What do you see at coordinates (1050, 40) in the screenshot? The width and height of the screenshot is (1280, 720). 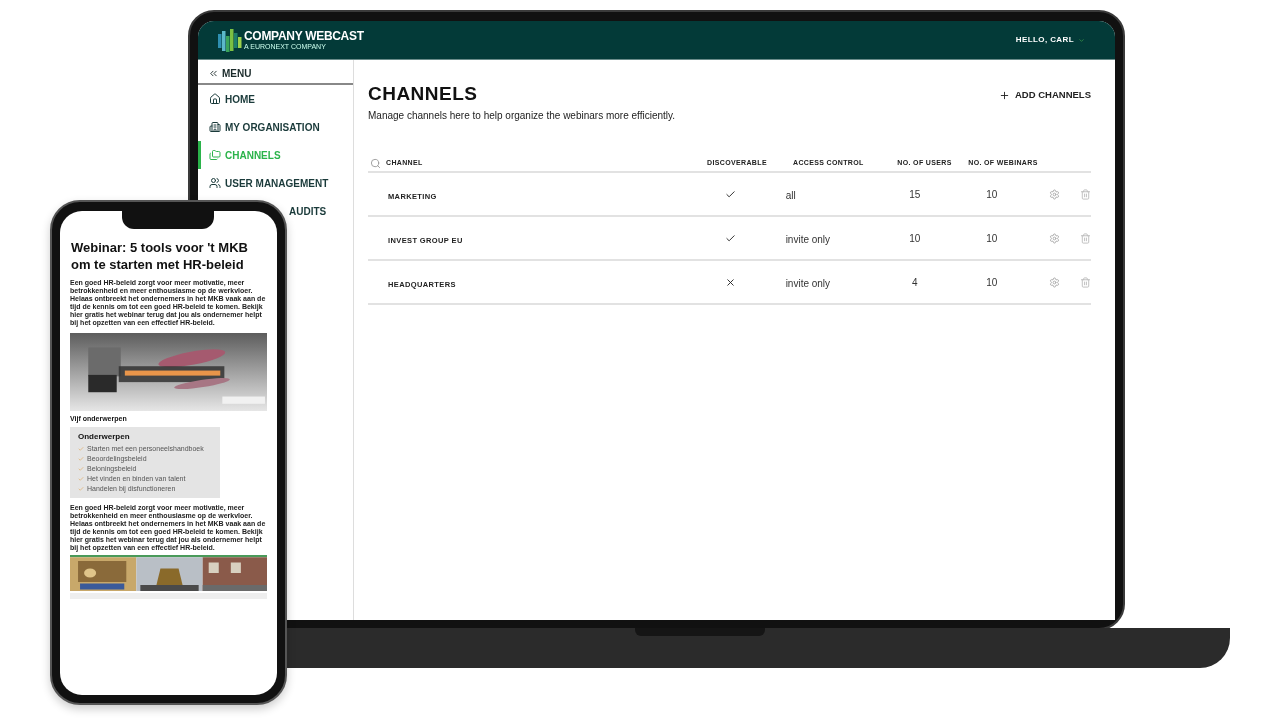 I see `user-menu: HELLO, CARL` at bounding box center [1050, 40].